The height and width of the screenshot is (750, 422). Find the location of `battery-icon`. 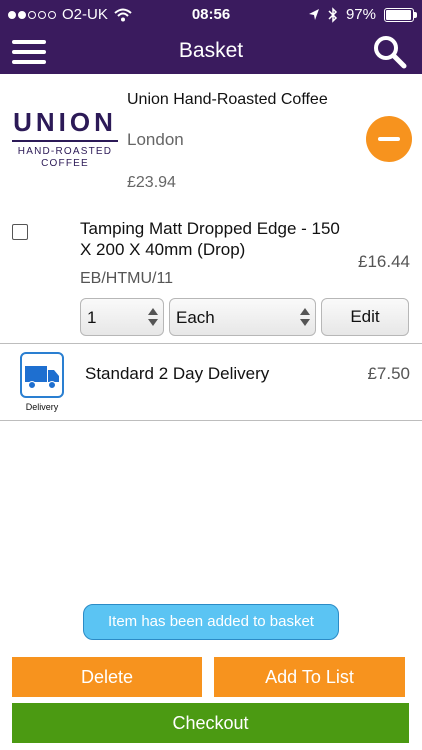

battery-icon is located at coordinates (400, 14).